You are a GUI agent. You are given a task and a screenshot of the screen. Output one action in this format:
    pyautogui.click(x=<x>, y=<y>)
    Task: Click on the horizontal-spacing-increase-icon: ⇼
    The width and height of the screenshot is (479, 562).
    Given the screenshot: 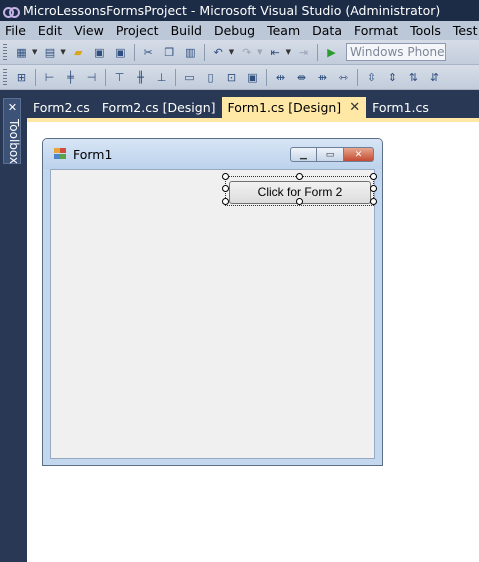 What is the action you would take?
    pyautogui.click(x=301, y=77)
    